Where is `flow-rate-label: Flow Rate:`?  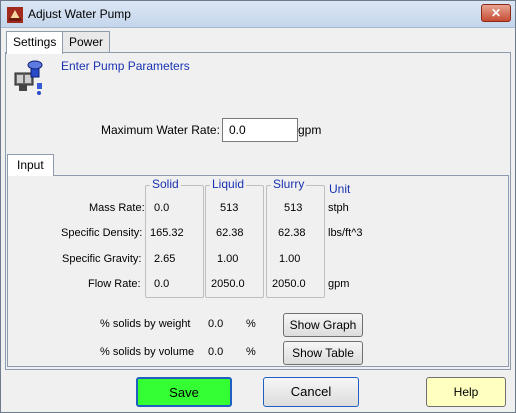
flow-rate-label: Flow Rate: is located at coordinates (114, 284).